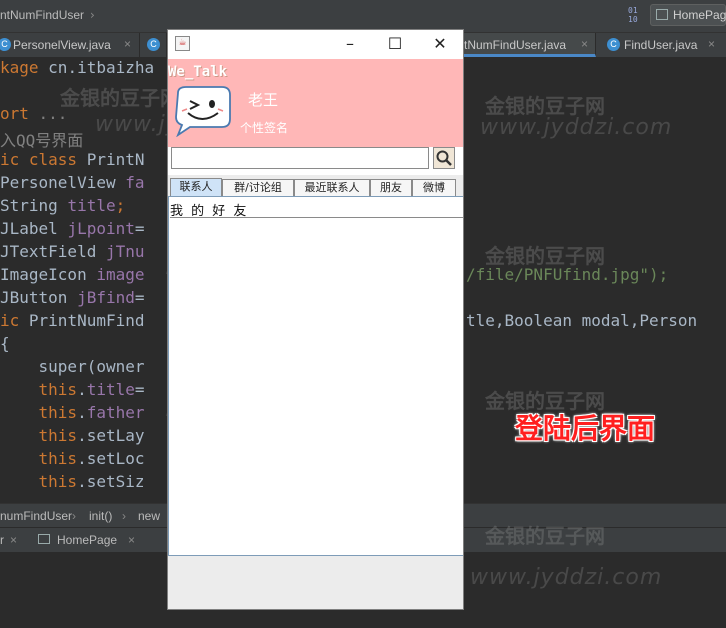  I want to click on breadcrumb: ntNumFindUser, so click(42, 15).